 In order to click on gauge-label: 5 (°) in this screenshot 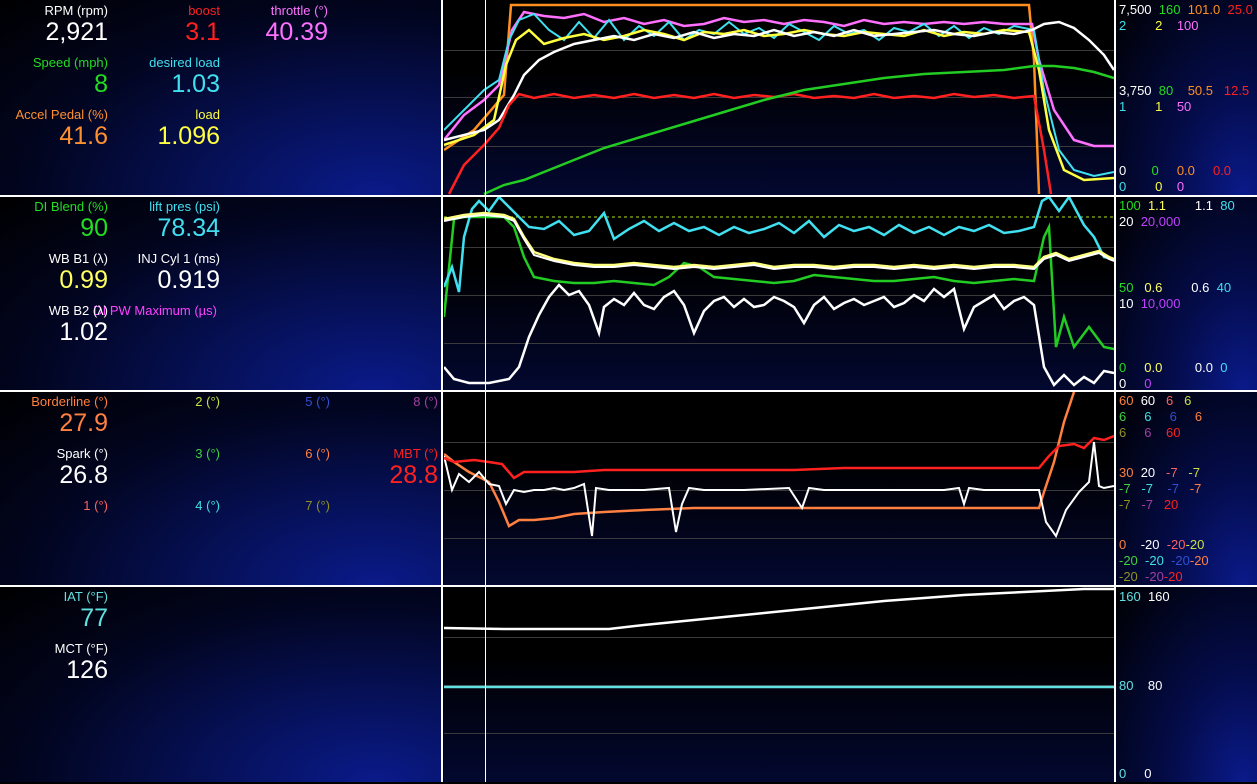, I will do `click(317, 401)`.